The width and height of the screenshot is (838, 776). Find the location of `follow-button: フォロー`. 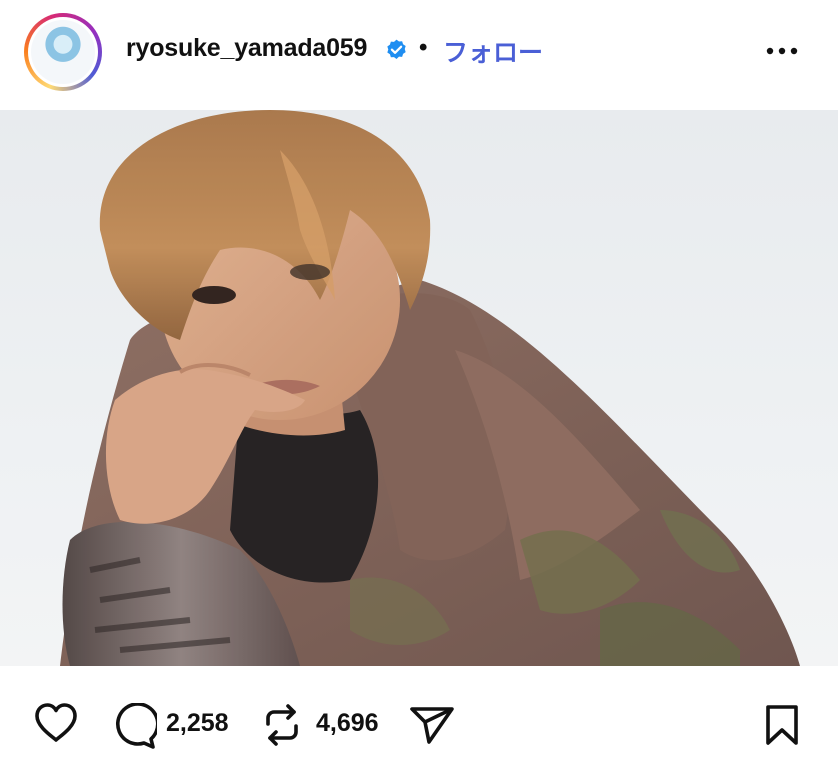

follow-button: フォロー is located at coordinates (493, 51).